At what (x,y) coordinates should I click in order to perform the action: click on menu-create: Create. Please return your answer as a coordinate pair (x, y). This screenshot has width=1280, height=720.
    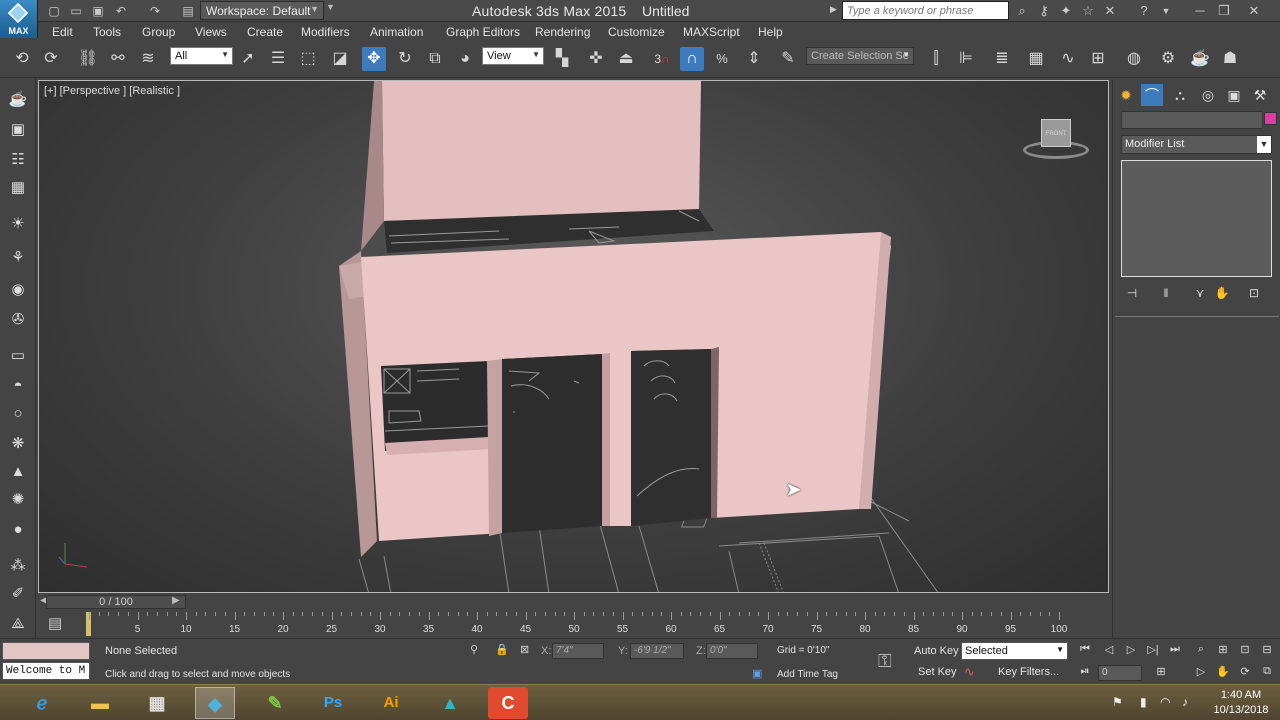
    Looking at the image, I should click on (265, 32).